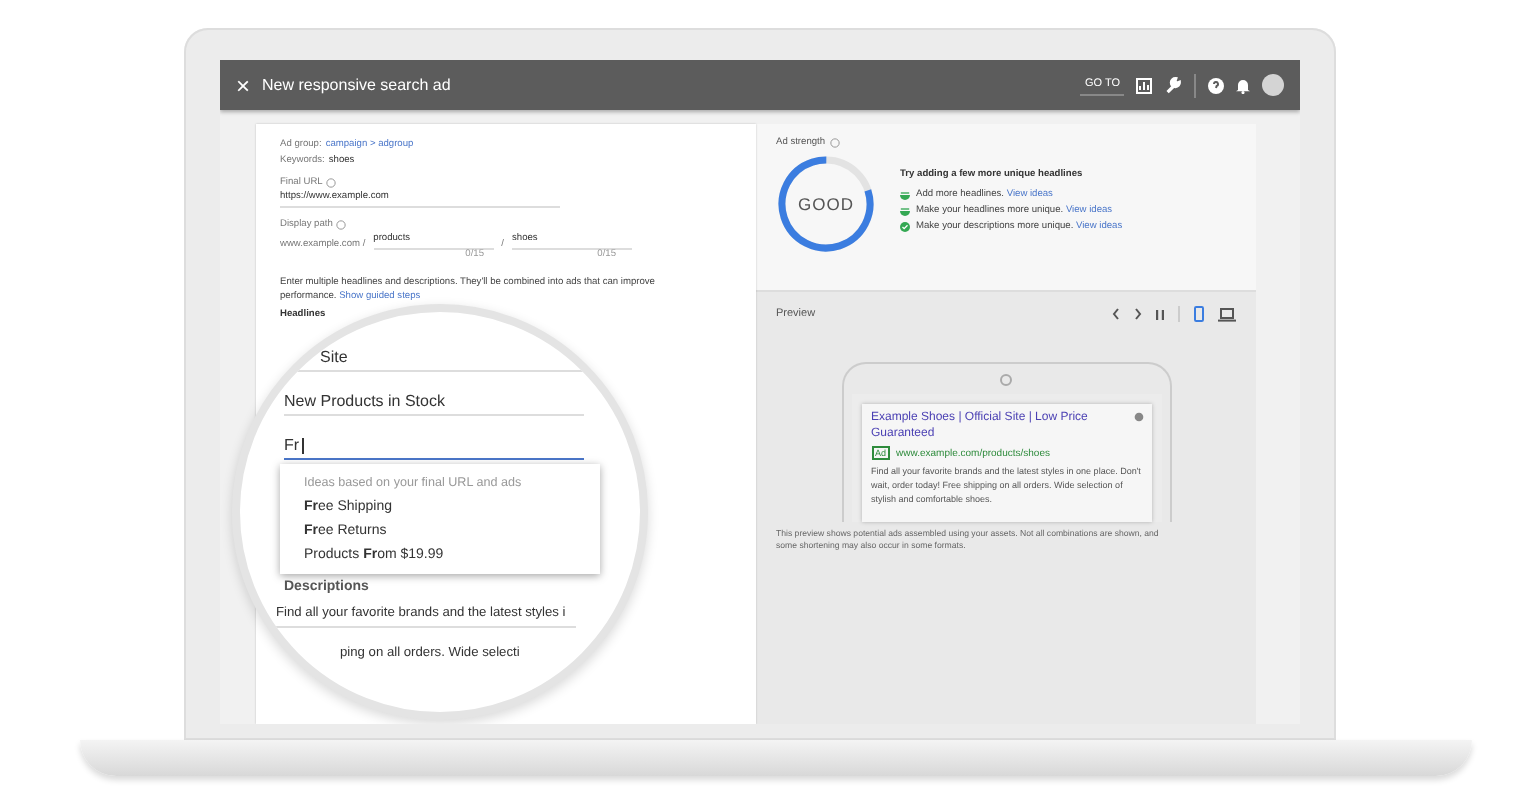 The width and height of the screenshot is (1520, 800). What do you see at coordinates (243, 85) in the screenshot?
I see `close-button: ×` at bounding box center [243, 85].